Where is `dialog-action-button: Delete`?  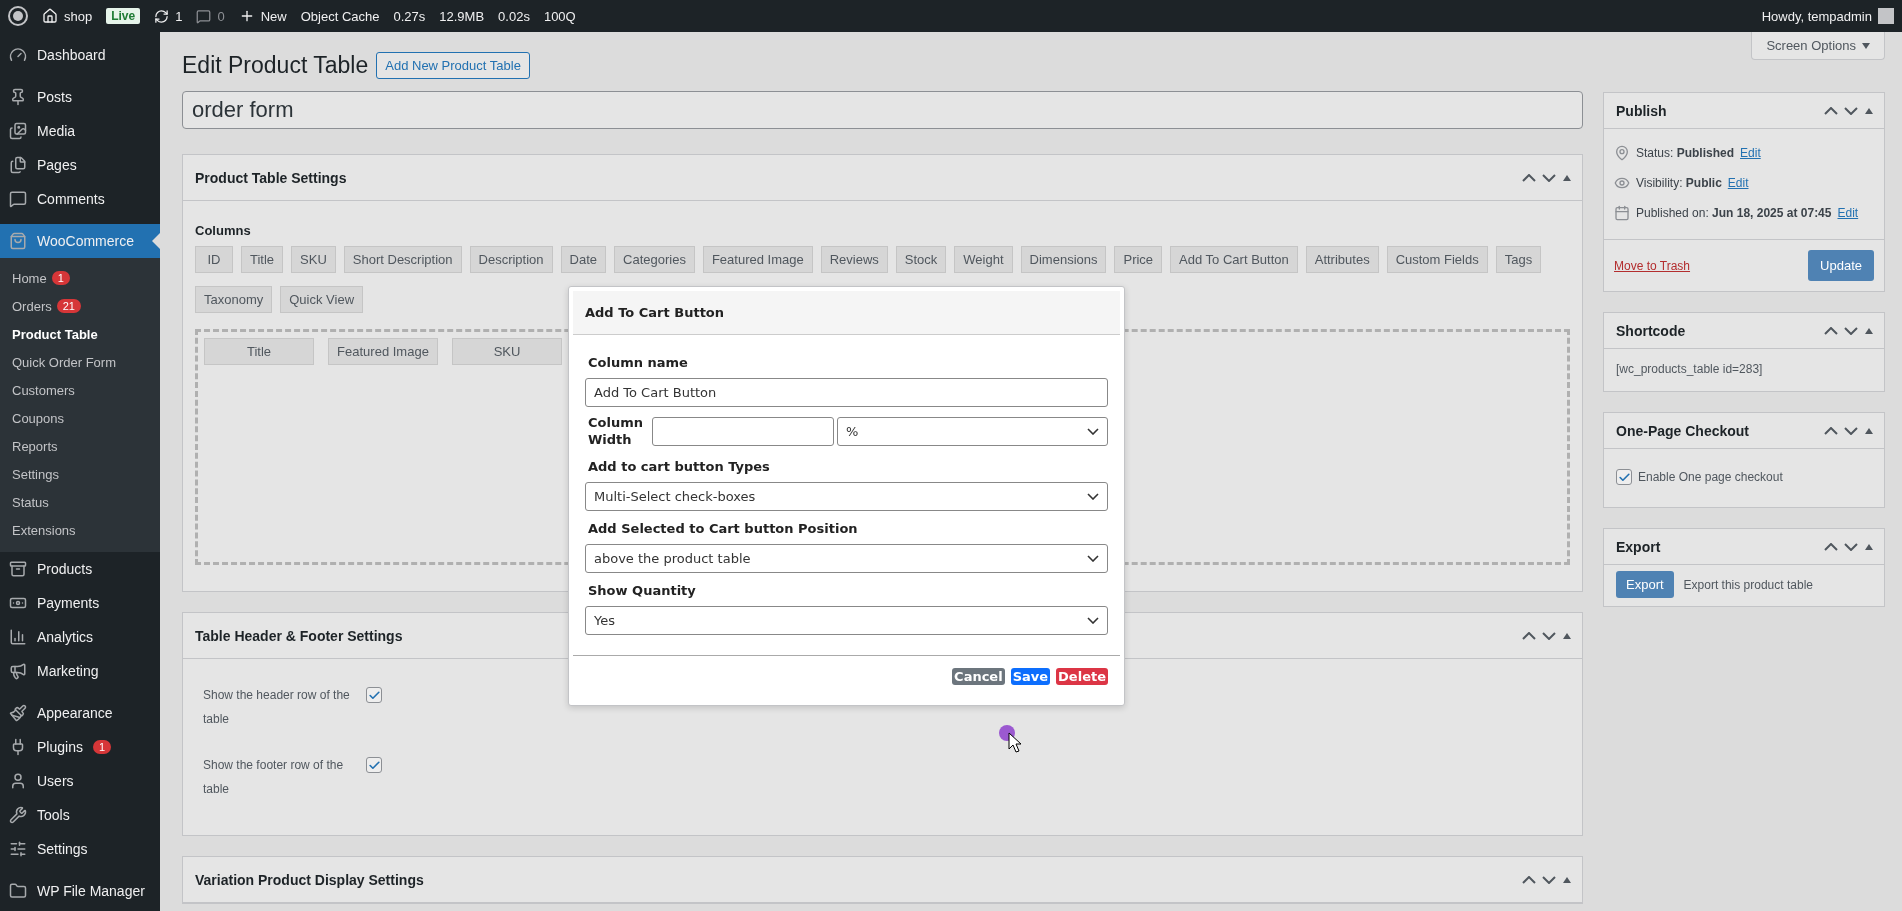 dialog-action-button: Delete is located at coordinates (1082, 676).